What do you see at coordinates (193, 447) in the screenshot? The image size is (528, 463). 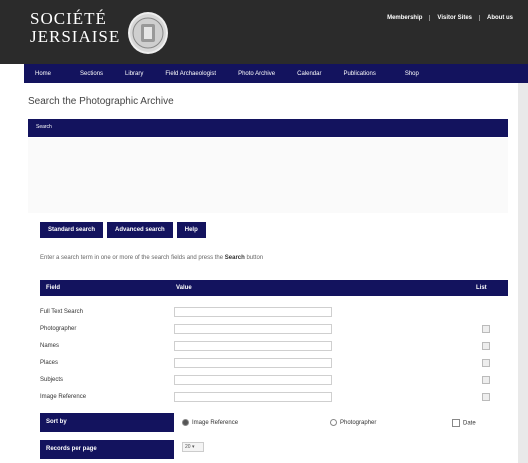 I see `records-per-page-select: 20 ▾` at bounding box center [193, 447].